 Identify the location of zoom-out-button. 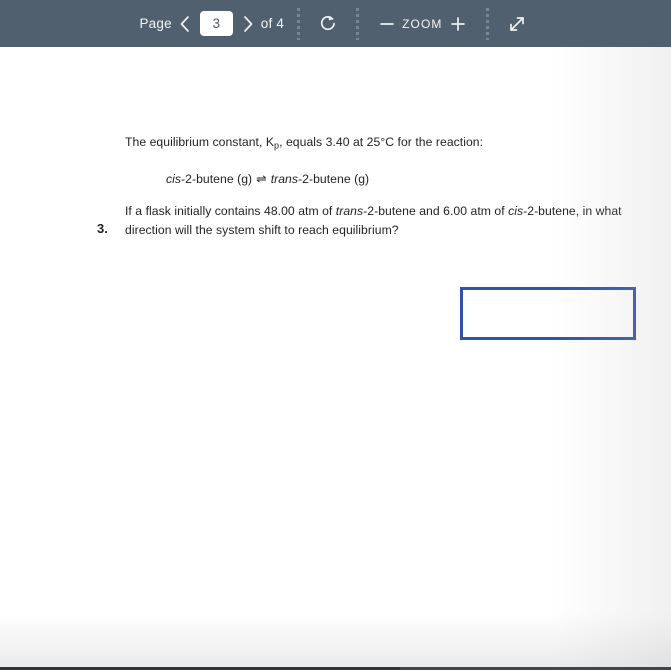
(387, 24).